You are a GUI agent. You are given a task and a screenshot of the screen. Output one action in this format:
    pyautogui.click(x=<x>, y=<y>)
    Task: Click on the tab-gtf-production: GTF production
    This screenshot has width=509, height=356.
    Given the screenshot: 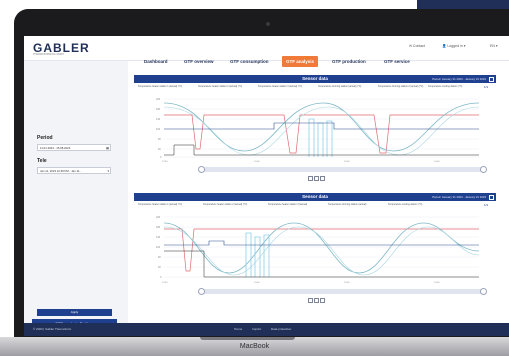 What is the action you would take?
    pyautogui.click(x=349, y=61)
    